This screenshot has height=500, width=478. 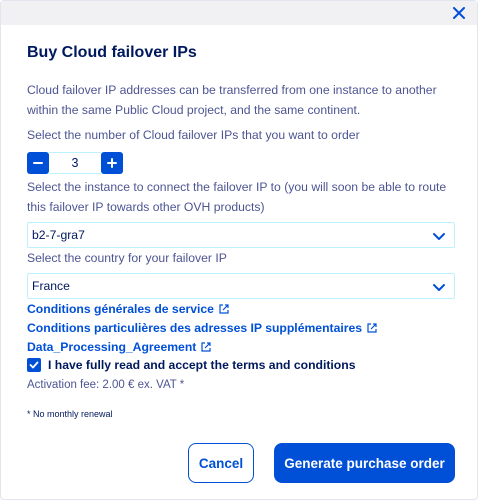 I want to click on data-processing-link: Data_Processing_Agreement, so click(x=119, y=347).